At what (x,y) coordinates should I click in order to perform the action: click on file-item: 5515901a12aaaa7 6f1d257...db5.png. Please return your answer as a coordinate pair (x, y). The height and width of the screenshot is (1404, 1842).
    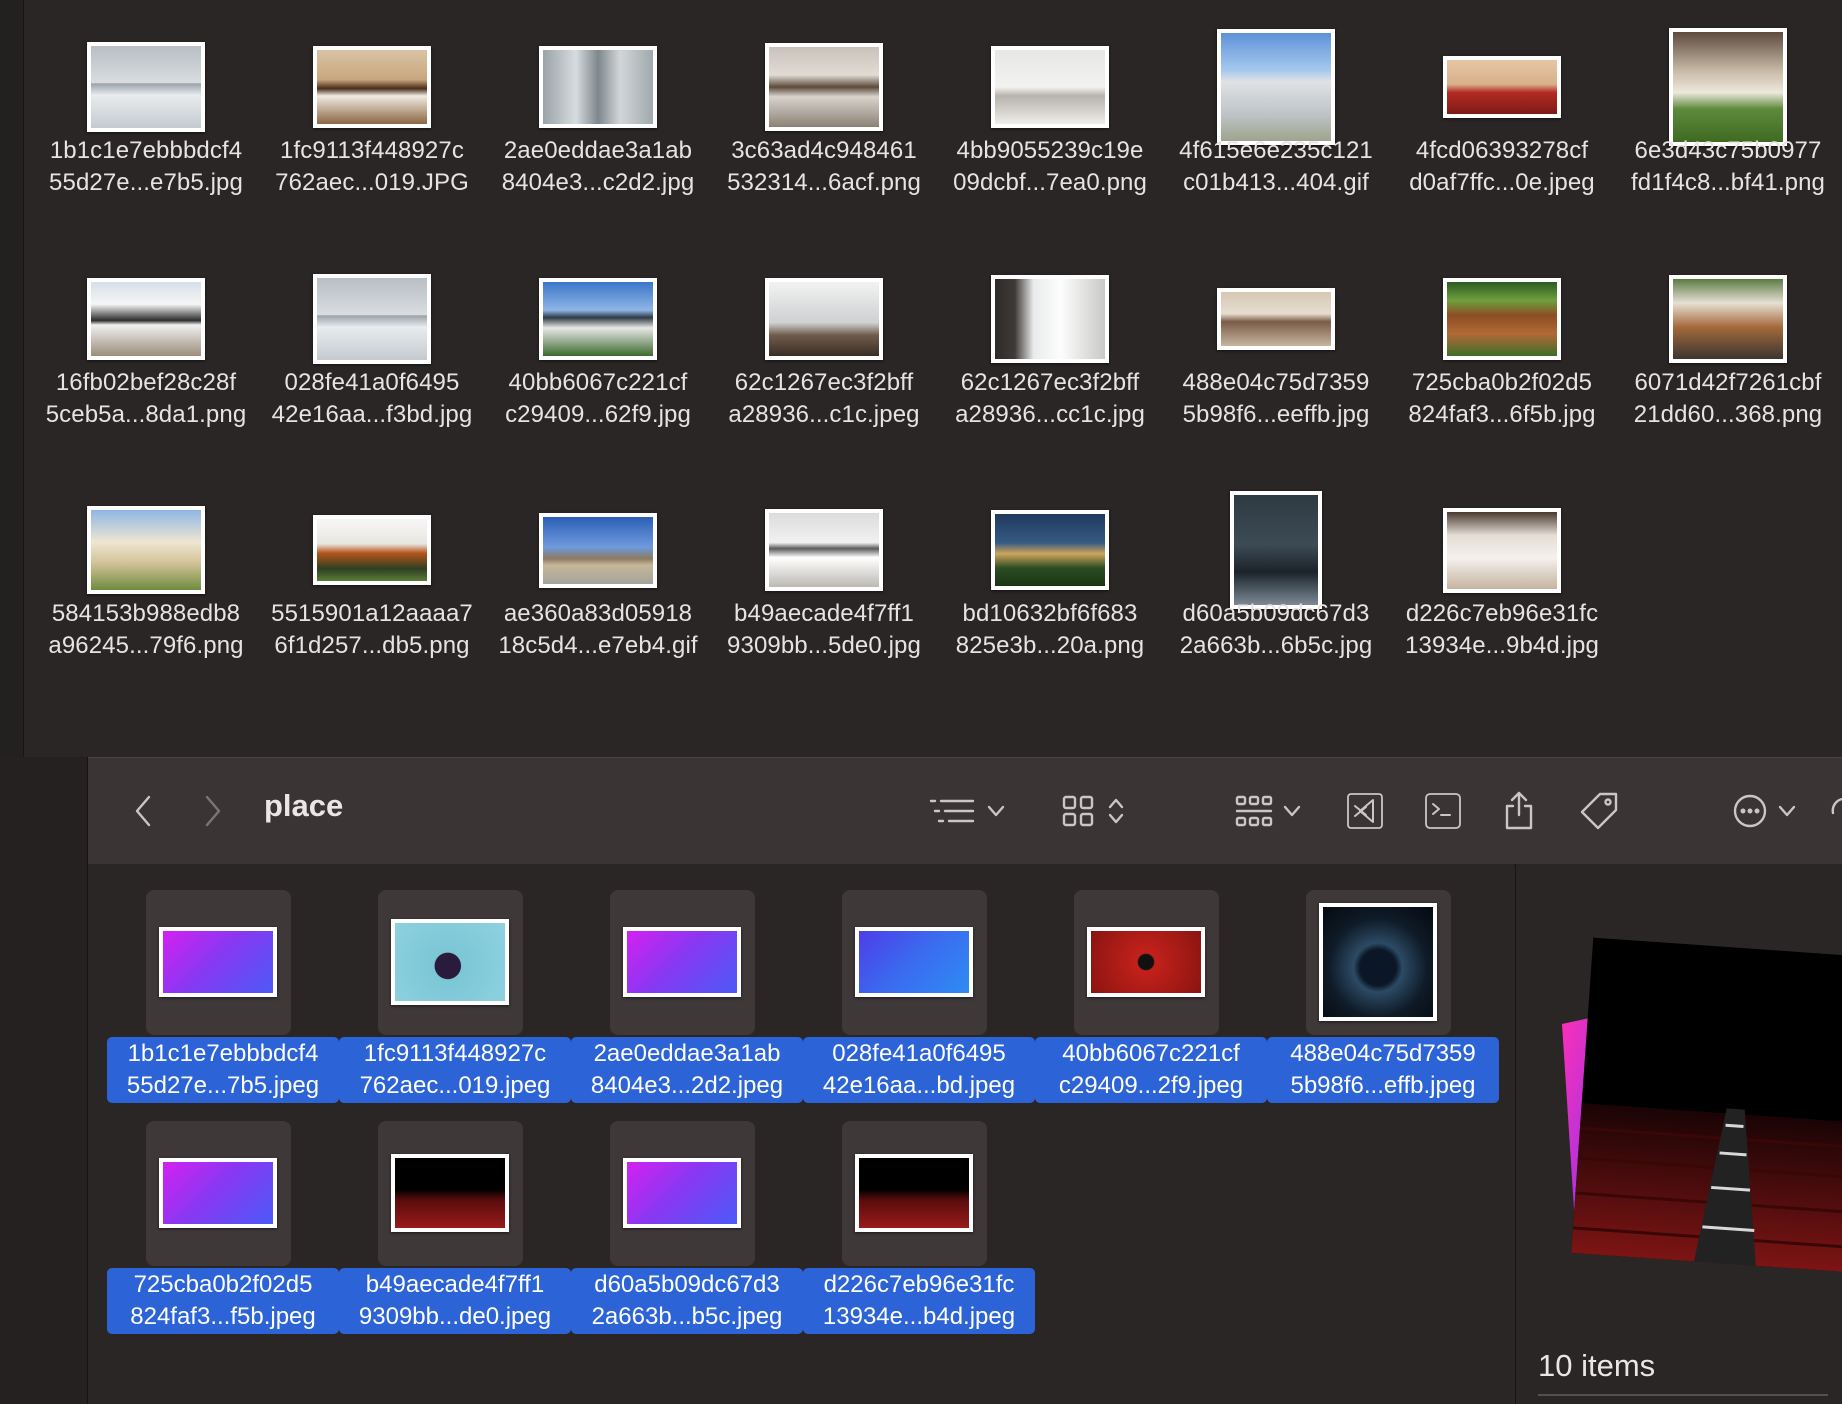
    Looking at the image, I should click on (372, 576).